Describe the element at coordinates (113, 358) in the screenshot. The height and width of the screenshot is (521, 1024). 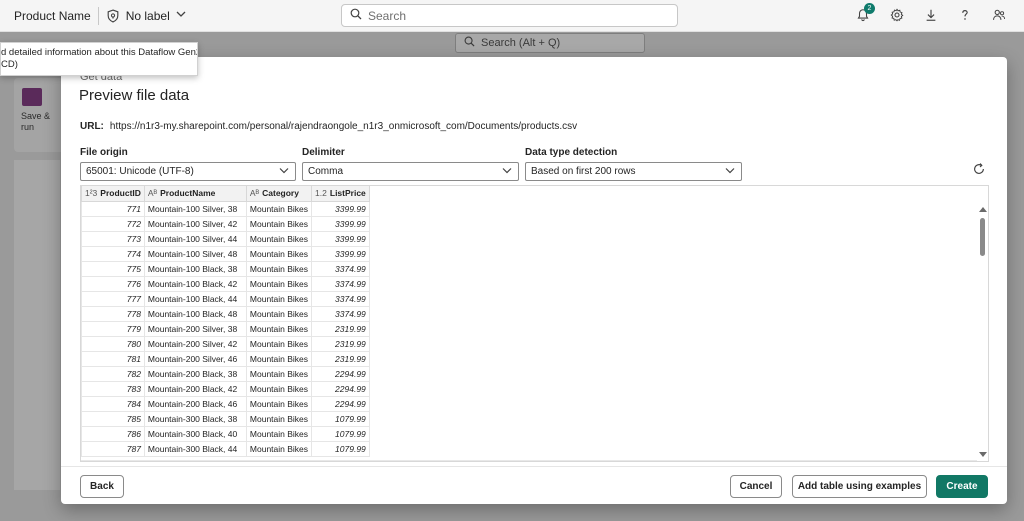
I see `table-cell: 781` at that location.